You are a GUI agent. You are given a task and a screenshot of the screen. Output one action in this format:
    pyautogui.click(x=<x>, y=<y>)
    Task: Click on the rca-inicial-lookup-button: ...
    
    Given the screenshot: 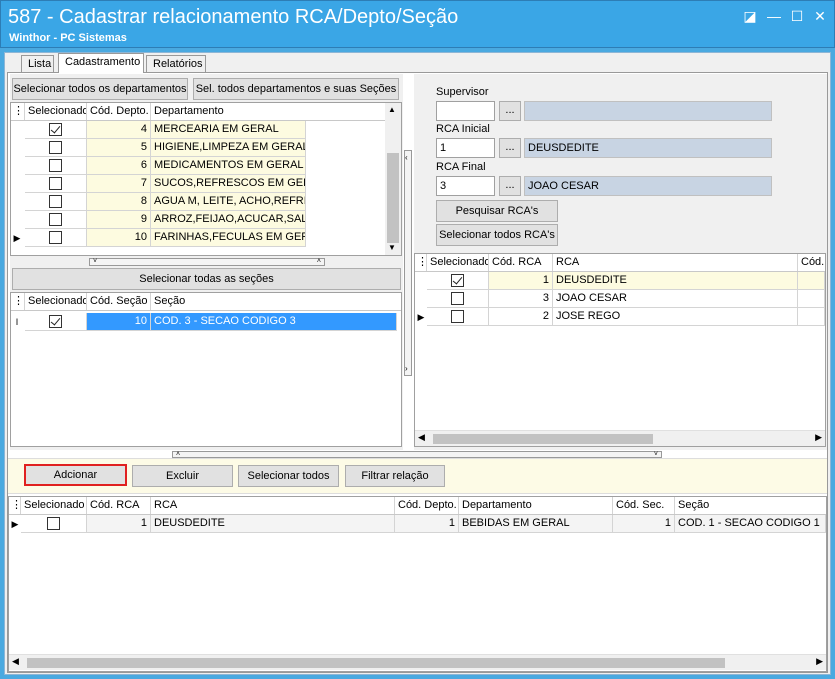 What is the action you would take?
    pyautogui.click(x=510, y=148)
    